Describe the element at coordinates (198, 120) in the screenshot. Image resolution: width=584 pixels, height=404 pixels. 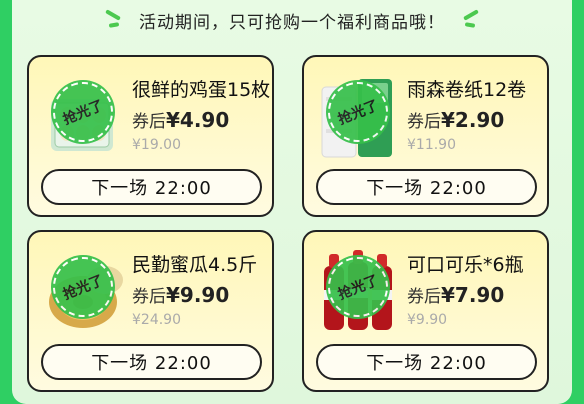
I see `price-value: ¥4.90` at that location.